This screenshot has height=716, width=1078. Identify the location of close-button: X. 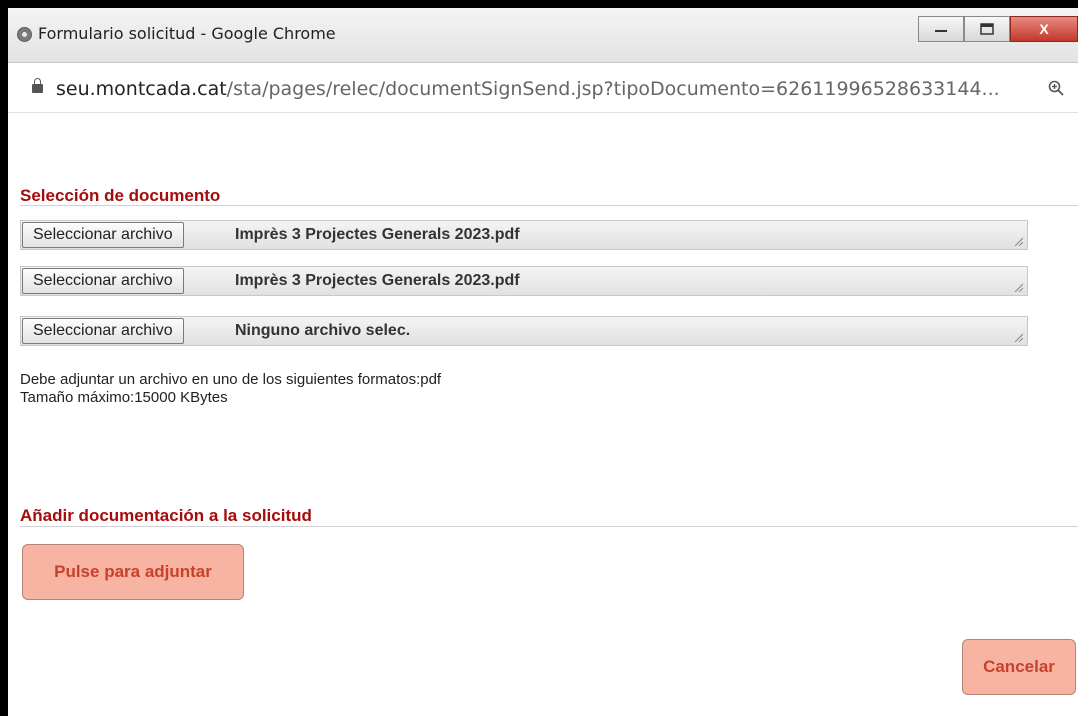
(1044, 29).